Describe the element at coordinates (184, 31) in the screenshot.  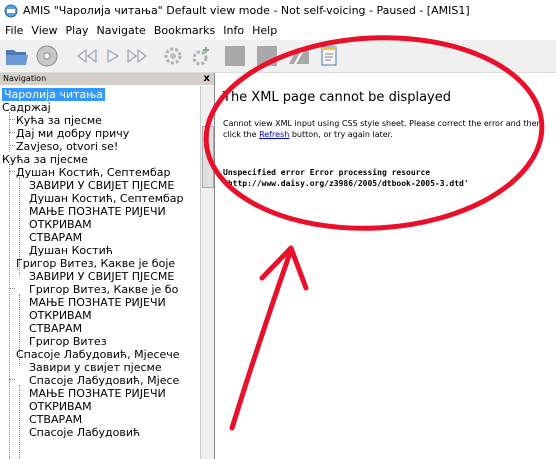
I see `menu-bookmarks: Bookmarks` at that location.